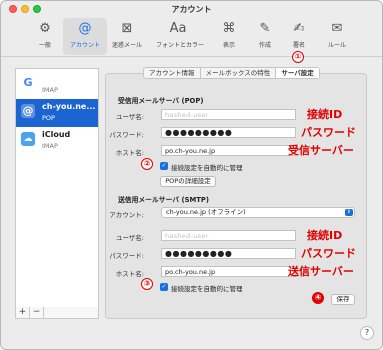 Image resolution: width=383 pixels, height=350 pixels. Describe the element at coordinates (228, 132) in the screenshot. I see `incoming-password-field: ●●●●●●●●●` at that location.